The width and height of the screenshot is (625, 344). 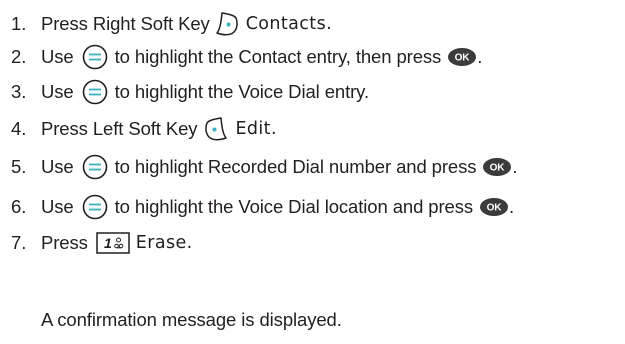 What do you see at coordinates (119, 128) in the screenshot?
I see `step-text: Press Left Soft Key` at bounding box center [119, 128].